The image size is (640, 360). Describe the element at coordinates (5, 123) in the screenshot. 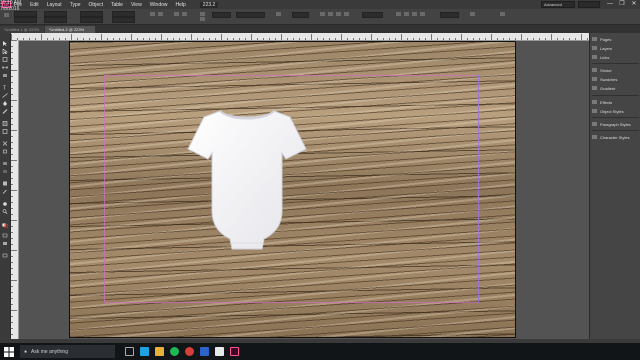

I see `rectangle-frame-tool-icon` at that location.